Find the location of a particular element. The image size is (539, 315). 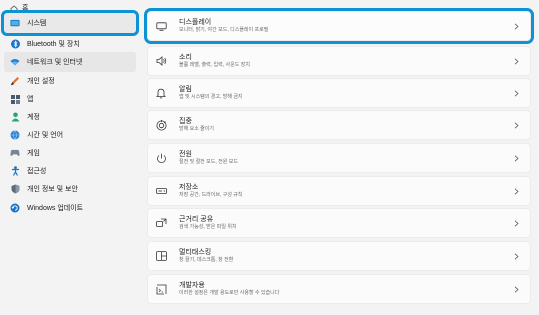

sidebar-item-label: 게임 is located at coordinates (33, 153).